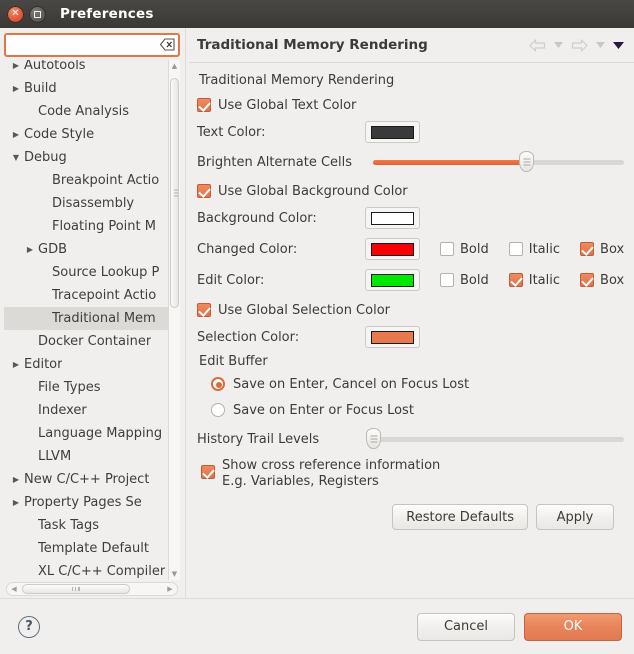  Describe the element at coordinates (14, 589) in the screenshot. I see `scroll-left-arrow-icon: ◀` at that location.